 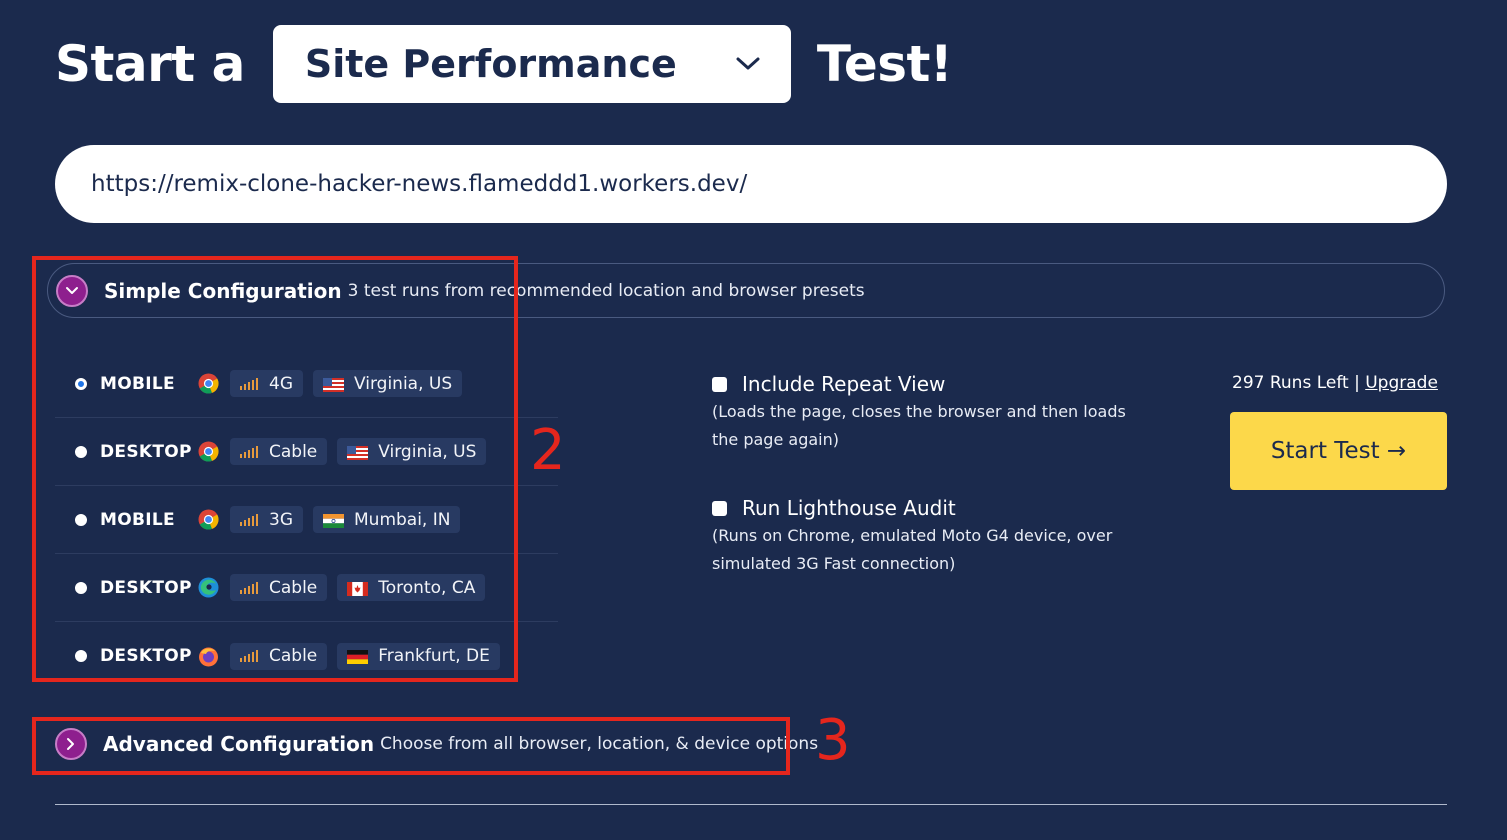 I want to click on preset-row-4: DESKTOP Cable Toronto, CA, so click(x=306, y=588).